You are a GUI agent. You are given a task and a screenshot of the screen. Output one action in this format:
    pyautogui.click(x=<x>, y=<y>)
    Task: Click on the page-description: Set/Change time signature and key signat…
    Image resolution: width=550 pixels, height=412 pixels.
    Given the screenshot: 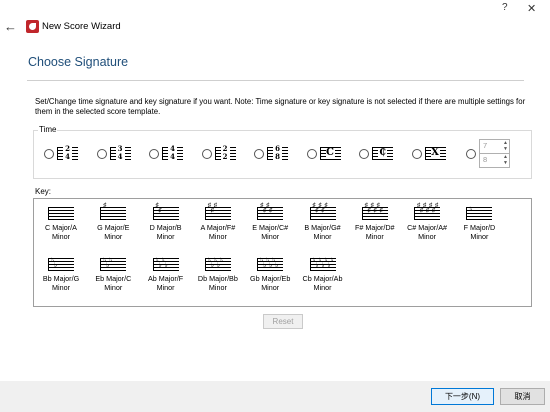 What is the action you would take?
    pyautogui.click(x=280, y=106)
    